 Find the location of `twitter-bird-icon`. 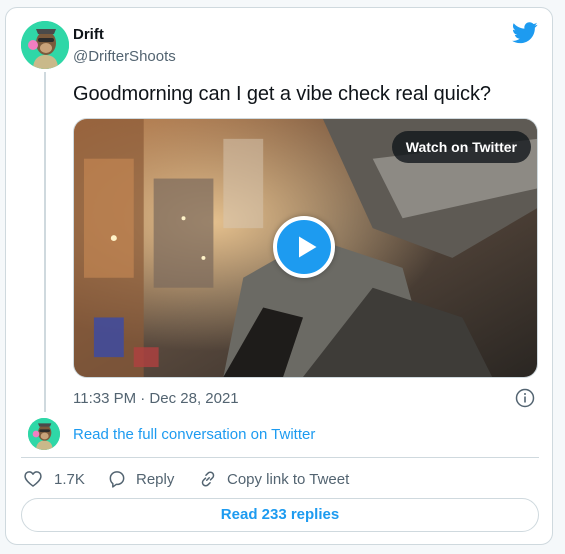

twitter-bird-icon is located at coordinates (525, 33).